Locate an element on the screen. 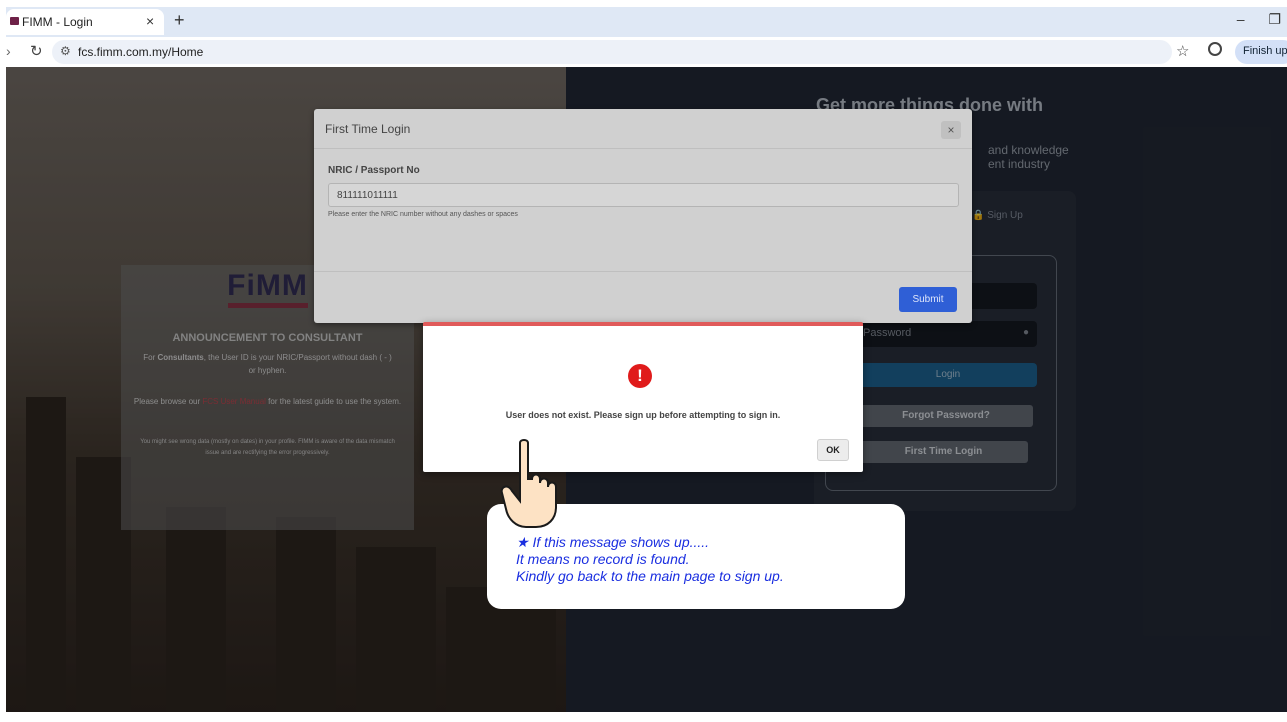 The height and width of the screenshot is (722, 1287). back-icon: › is located at coordinates (8, 51).